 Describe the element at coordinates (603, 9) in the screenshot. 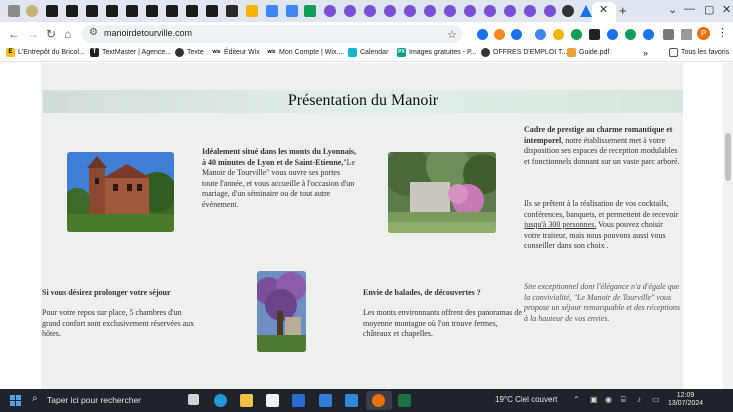

I see `close-tab-icon: ✕` at that location.